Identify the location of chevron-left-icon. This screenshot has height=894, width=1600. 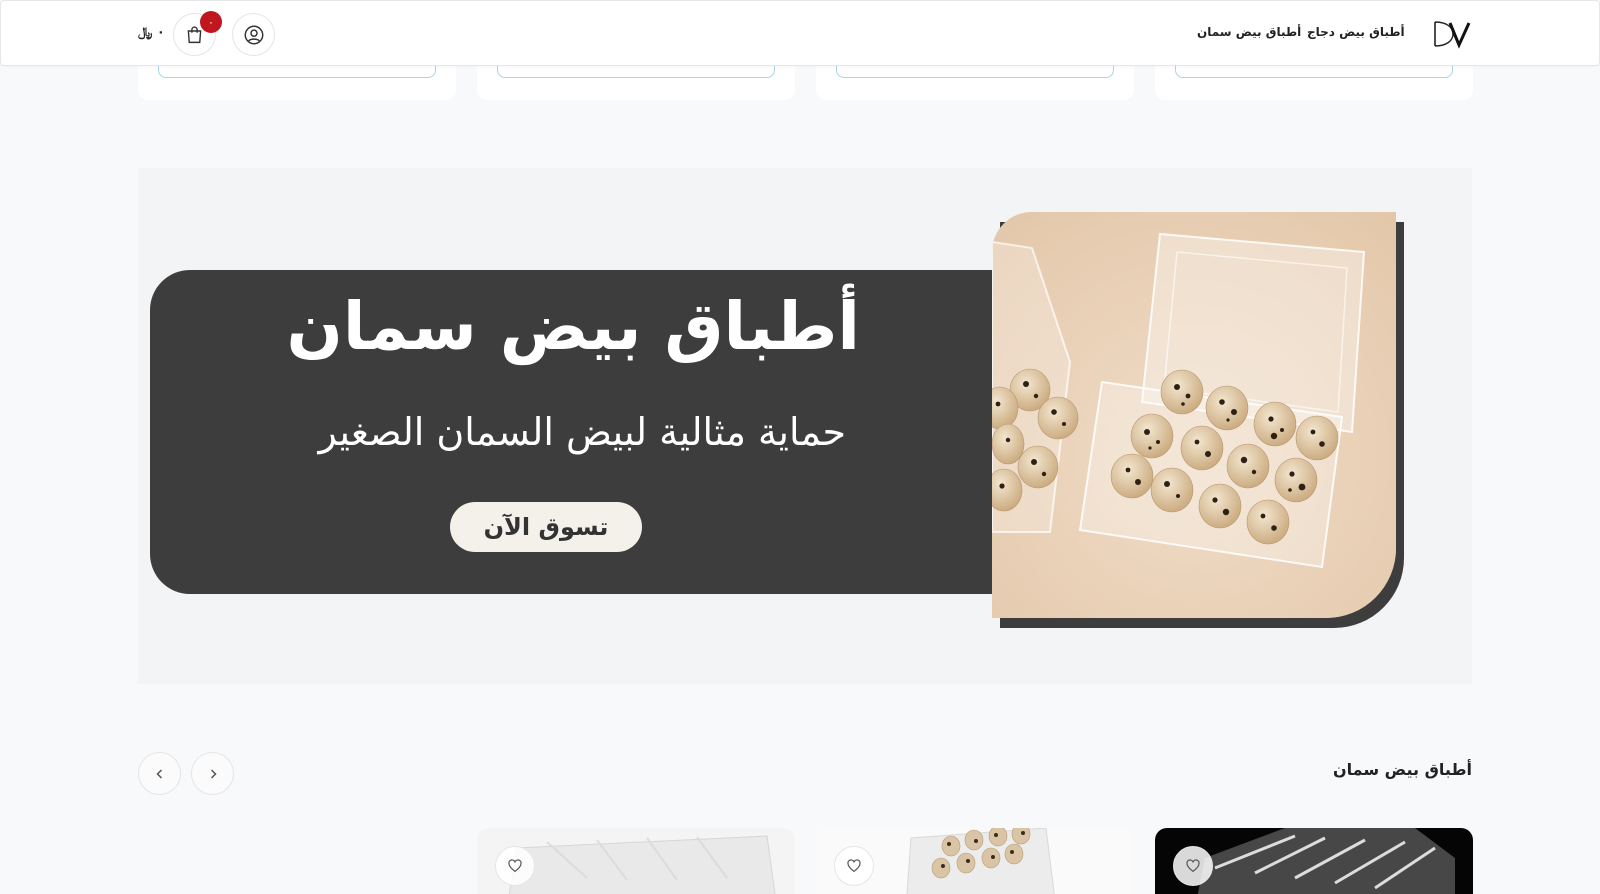
(158, 773).